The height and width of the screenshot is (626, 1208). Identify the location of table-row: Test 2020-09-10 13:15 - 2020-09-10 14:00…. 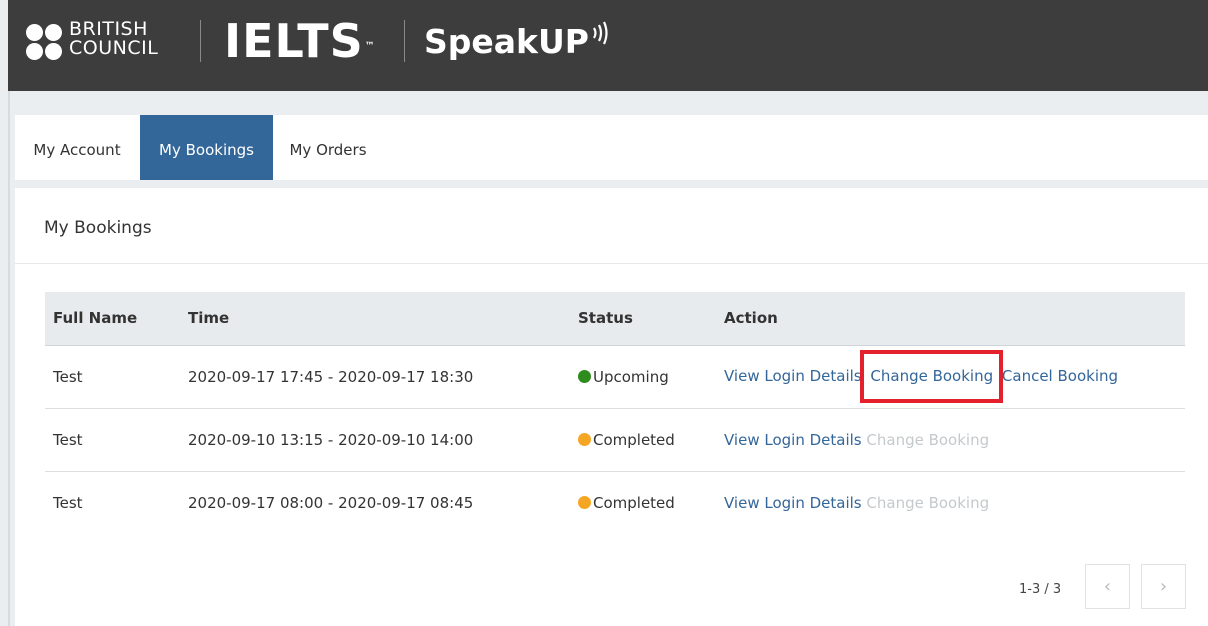
(615, 440).